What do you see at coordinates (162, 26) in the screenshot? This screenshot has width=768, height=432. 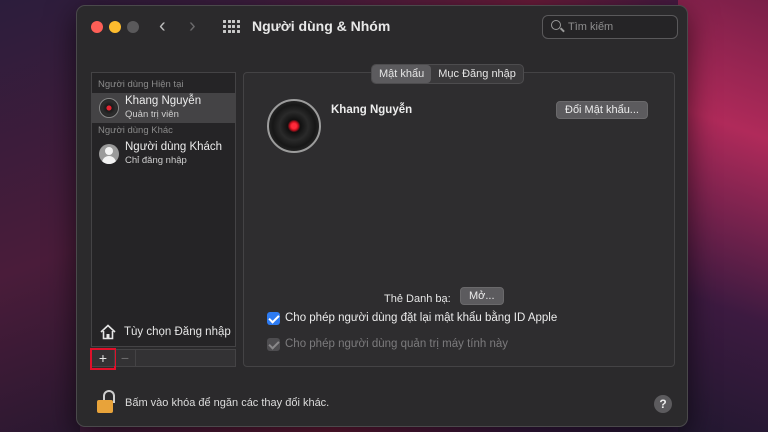 I see `back-chevron-icon: ‹` at bounding box center [162, 26].